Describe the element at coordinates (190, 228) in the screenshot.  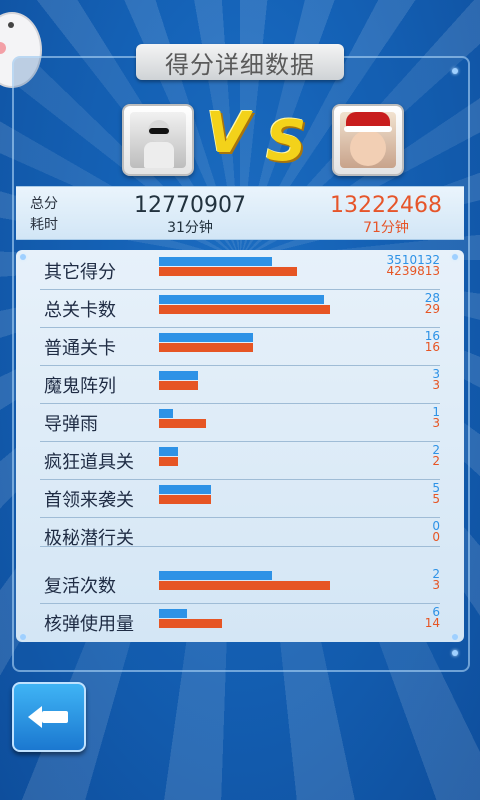
I see `player1-time: 31分钟` at that location.